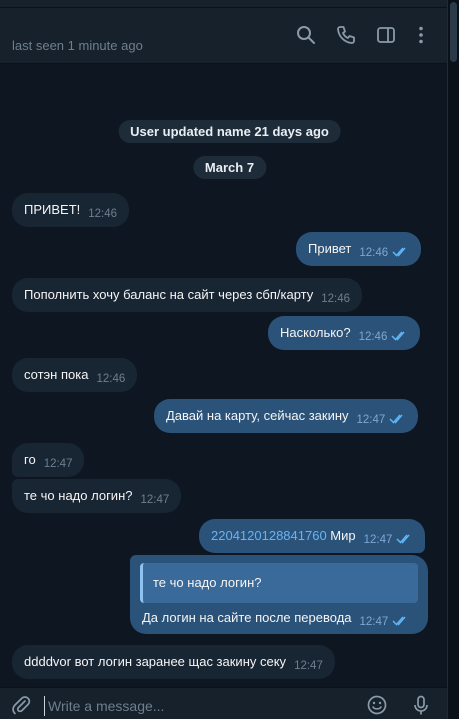  I want to click on last-seen-status: last seen 1 minute ago, so click(77, 45).